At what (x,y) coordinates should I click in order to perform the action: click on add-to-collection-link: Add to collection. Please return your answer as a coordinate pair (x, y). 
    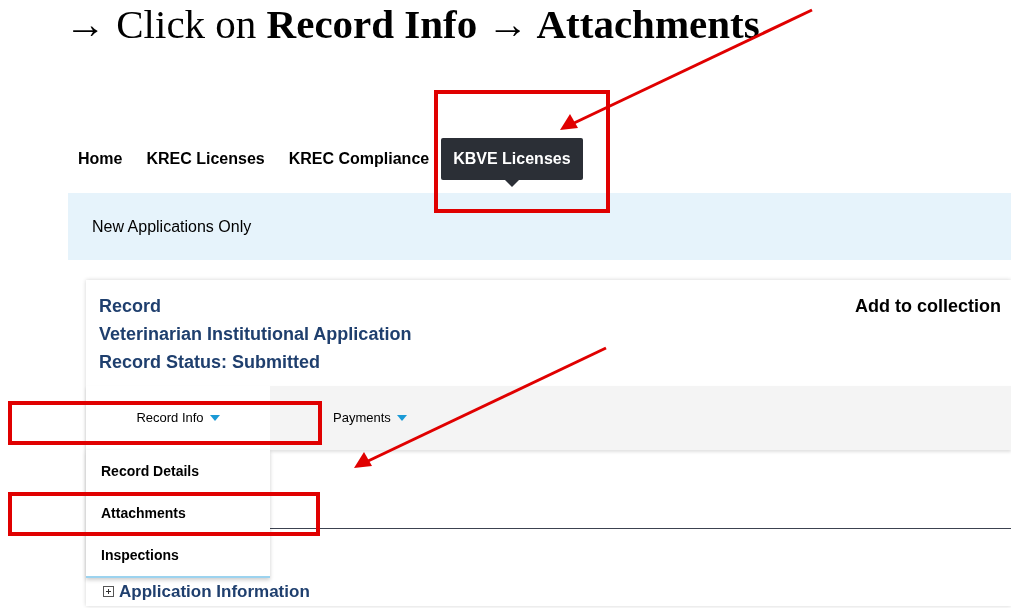
    Looking at the image, I should click on (928, 339).